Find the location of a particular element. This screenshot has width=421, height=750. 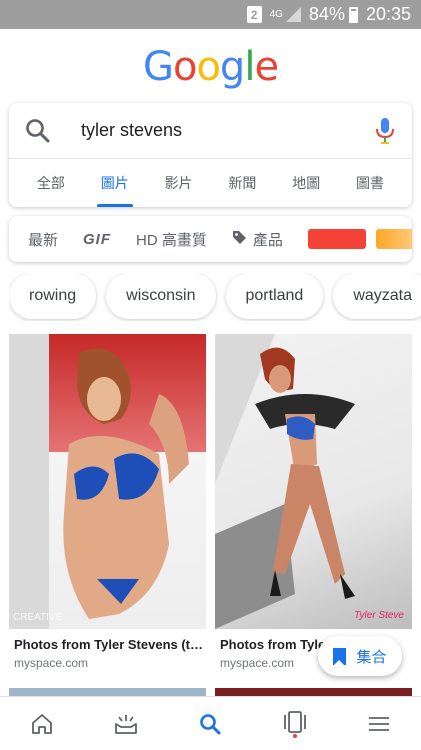

chip-wisconsin: wisconsin is located at coordinates (161, 296).